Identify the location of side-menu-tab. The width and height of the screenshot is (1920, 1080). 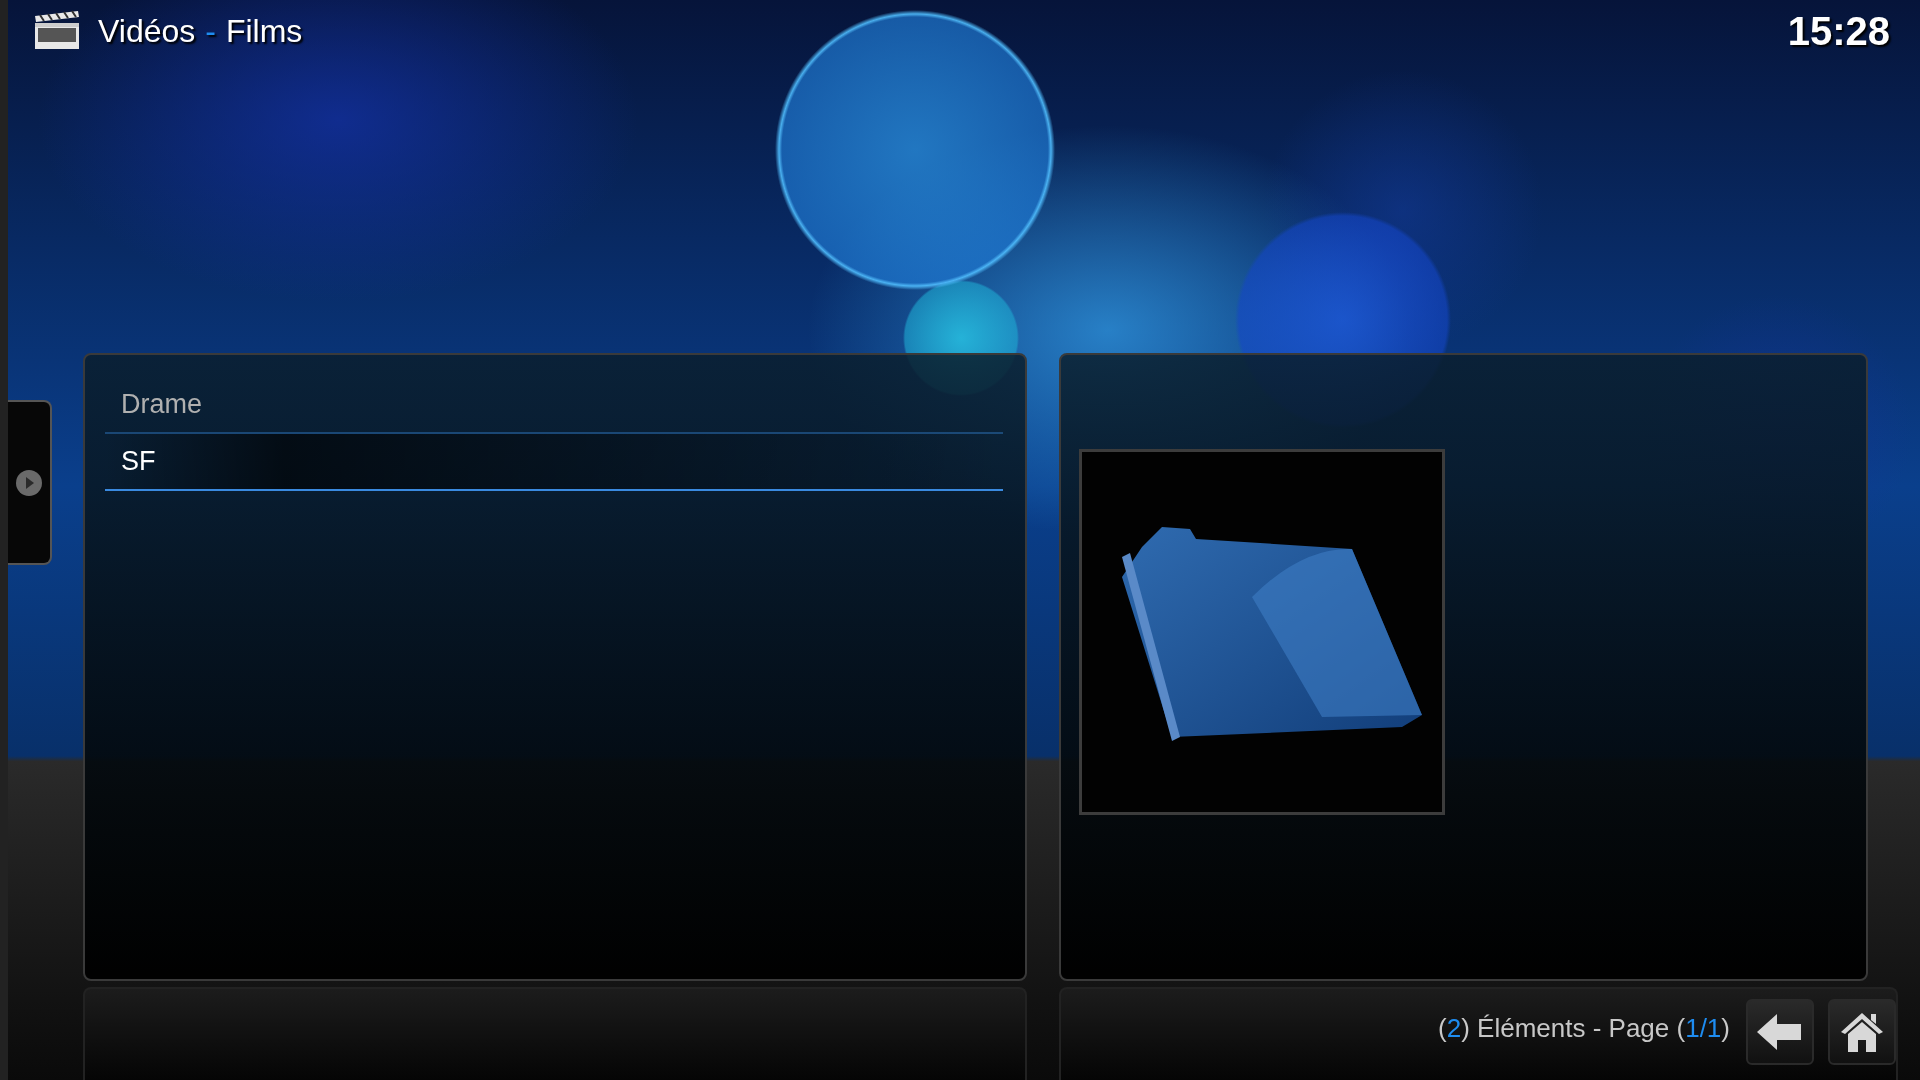
(30, 482).